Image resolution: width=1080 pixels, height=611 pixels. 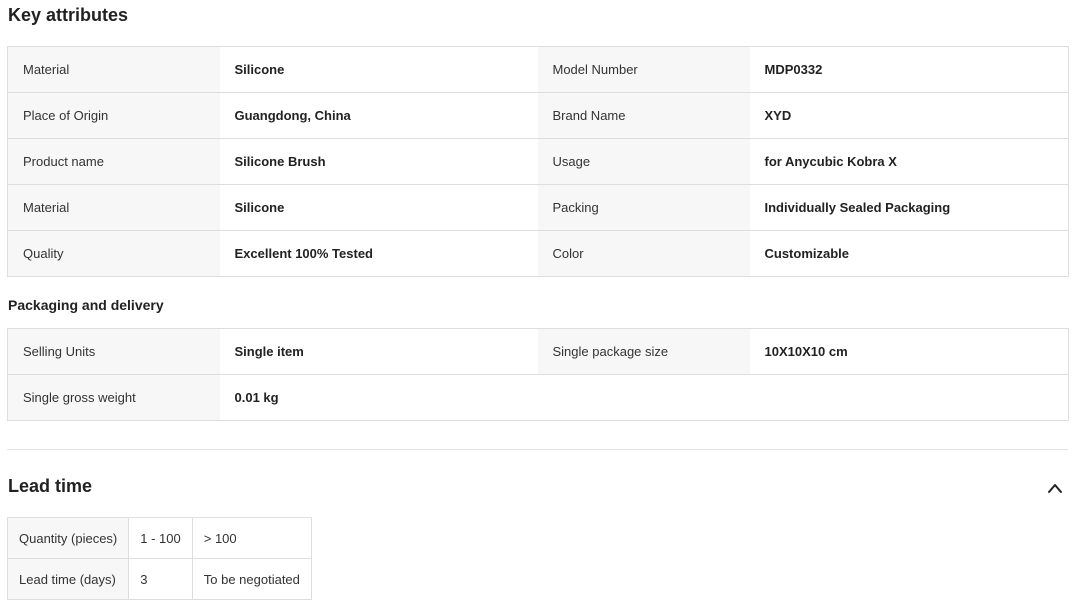 What do you see at coordinates (113, 161) in the screenshot?
I see `attribute-key: Product name` at bounding box center [113, 161].